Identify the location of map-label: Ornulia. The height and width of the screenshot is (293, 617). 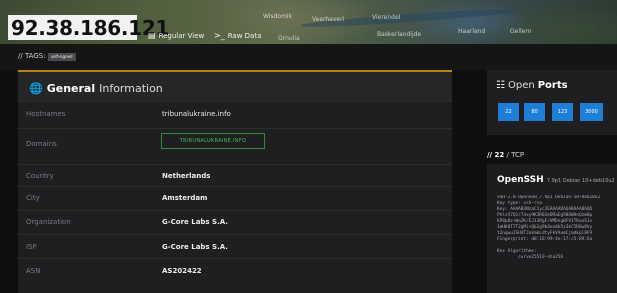
(289, 38).